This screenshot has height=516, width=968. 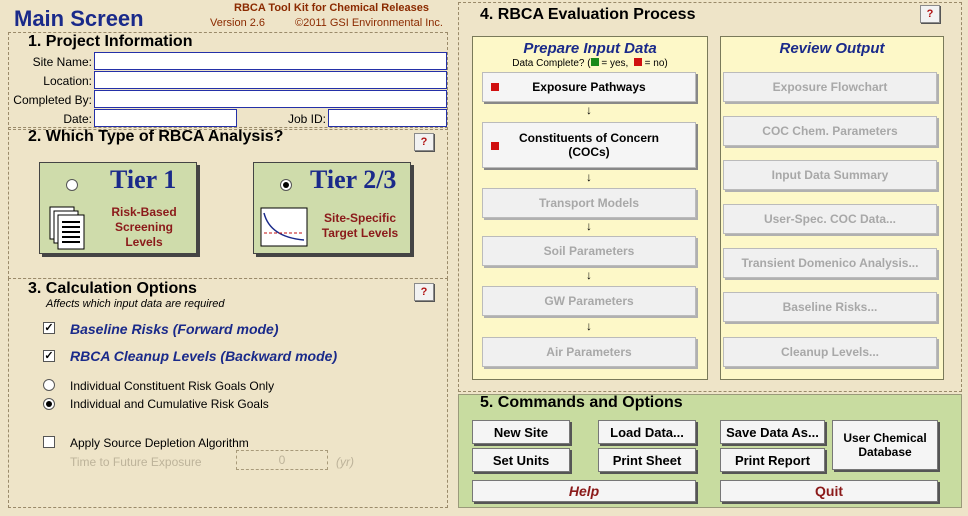 I want to click on job-id-field, so click(x=387, y=118).